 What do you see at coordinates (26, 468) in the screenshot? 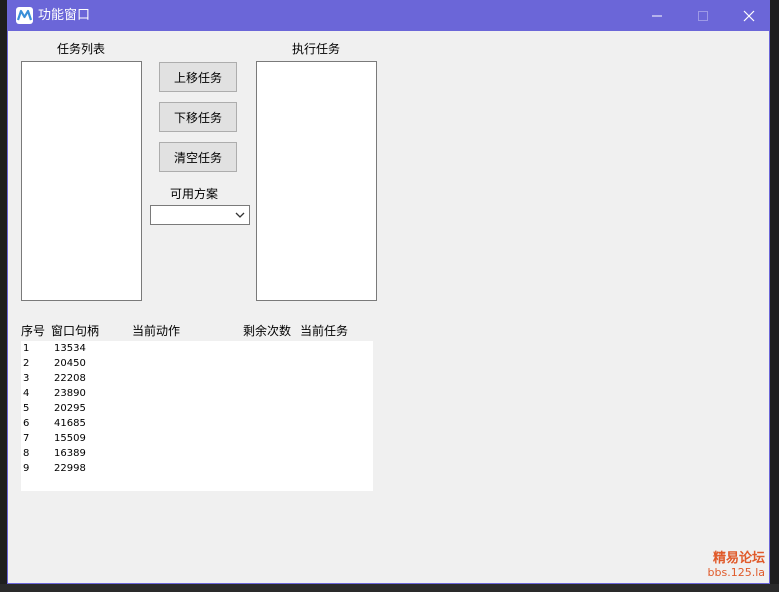
I see `row-index: 9` at bounding box center [26, 468].